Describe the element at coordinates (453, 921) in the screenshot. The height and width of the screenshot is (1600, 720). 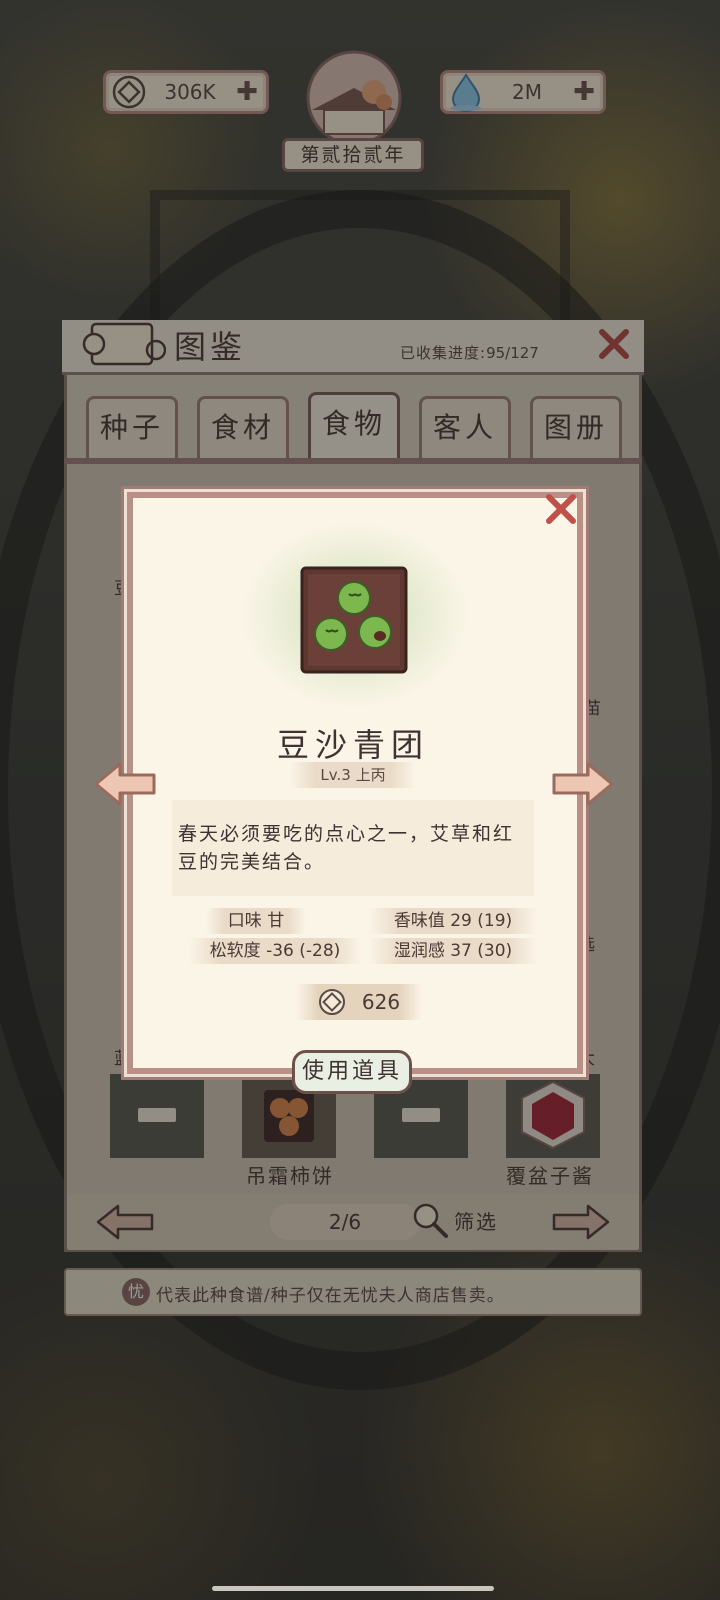
I see `stat-aroma: 香味值 29 (19)` at that location.